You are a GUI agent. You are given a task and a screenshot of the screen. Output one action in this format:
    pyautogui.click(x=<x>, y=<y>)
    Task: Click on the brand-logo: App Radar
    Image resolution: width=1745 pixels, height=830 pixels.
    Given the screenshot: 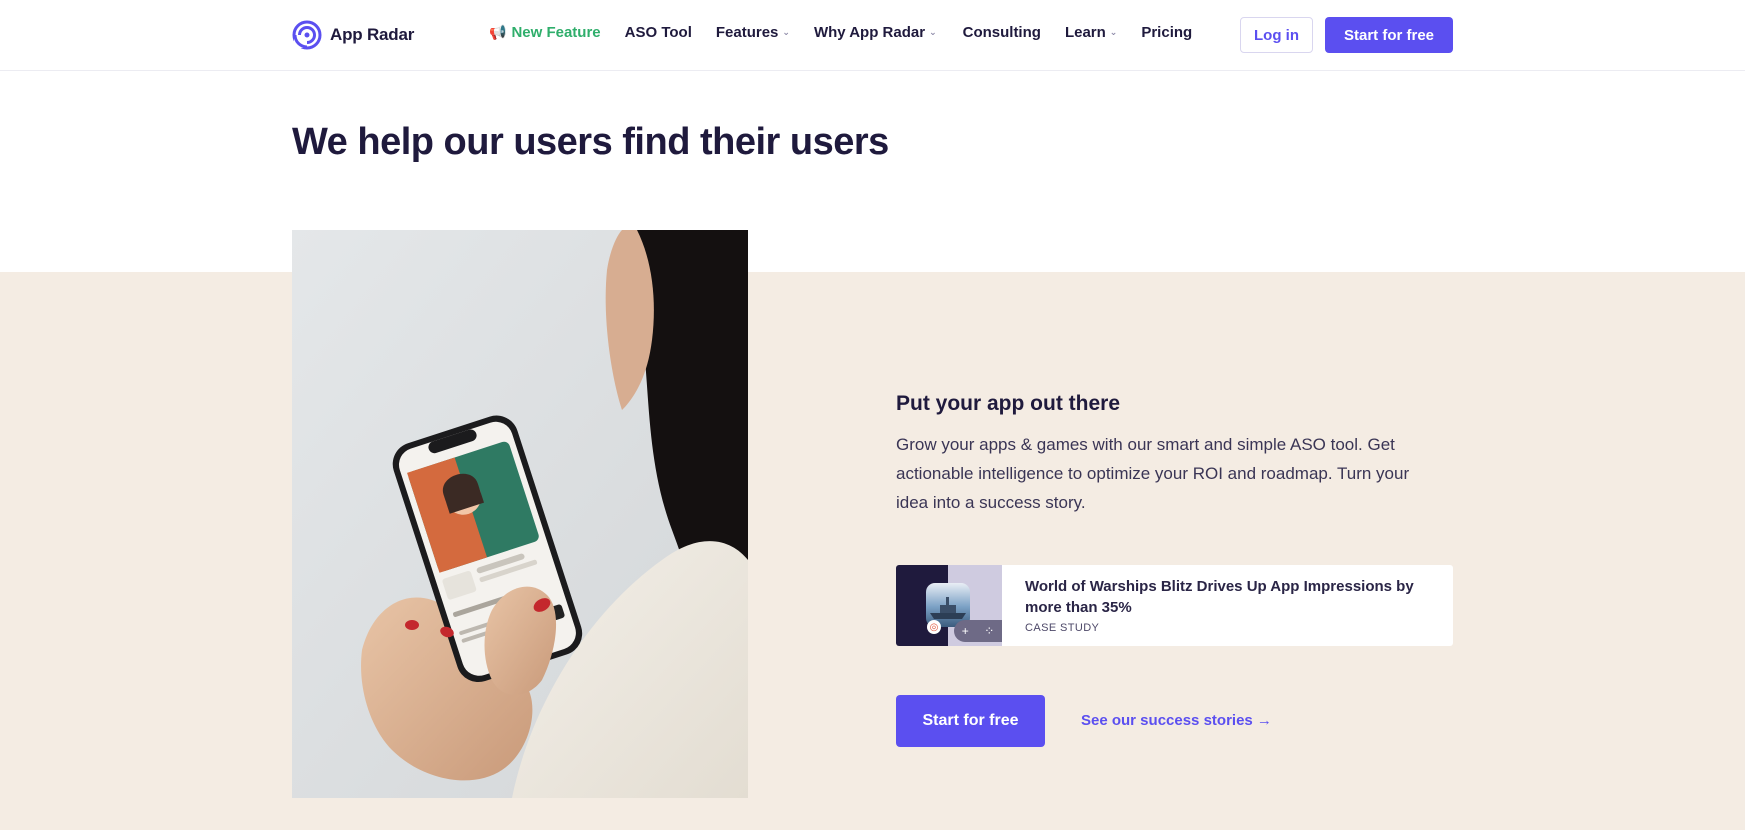 What is the action you would take?
    pyautogui.click(x=353, y=35)
    